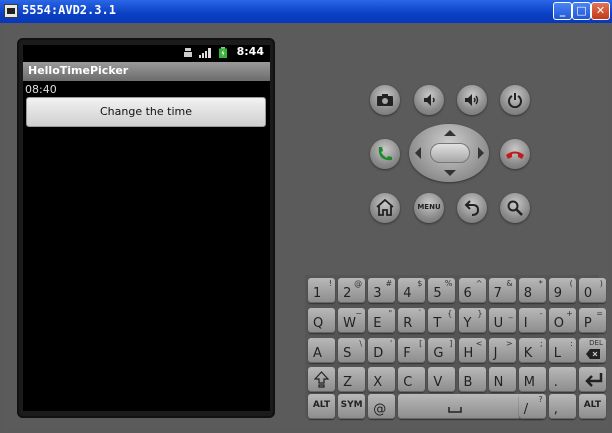  Describe the element at coordinates (596, 343) in the screenshot. I see `key-delete-label: DEL` at that location.